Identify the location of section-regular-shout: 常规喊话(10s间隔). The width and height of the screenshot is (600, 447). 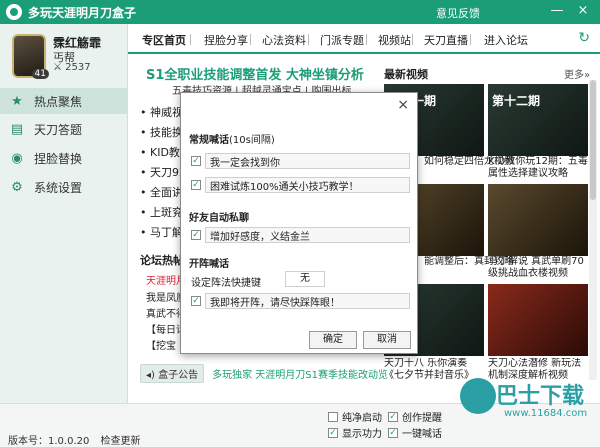
(232, 138).